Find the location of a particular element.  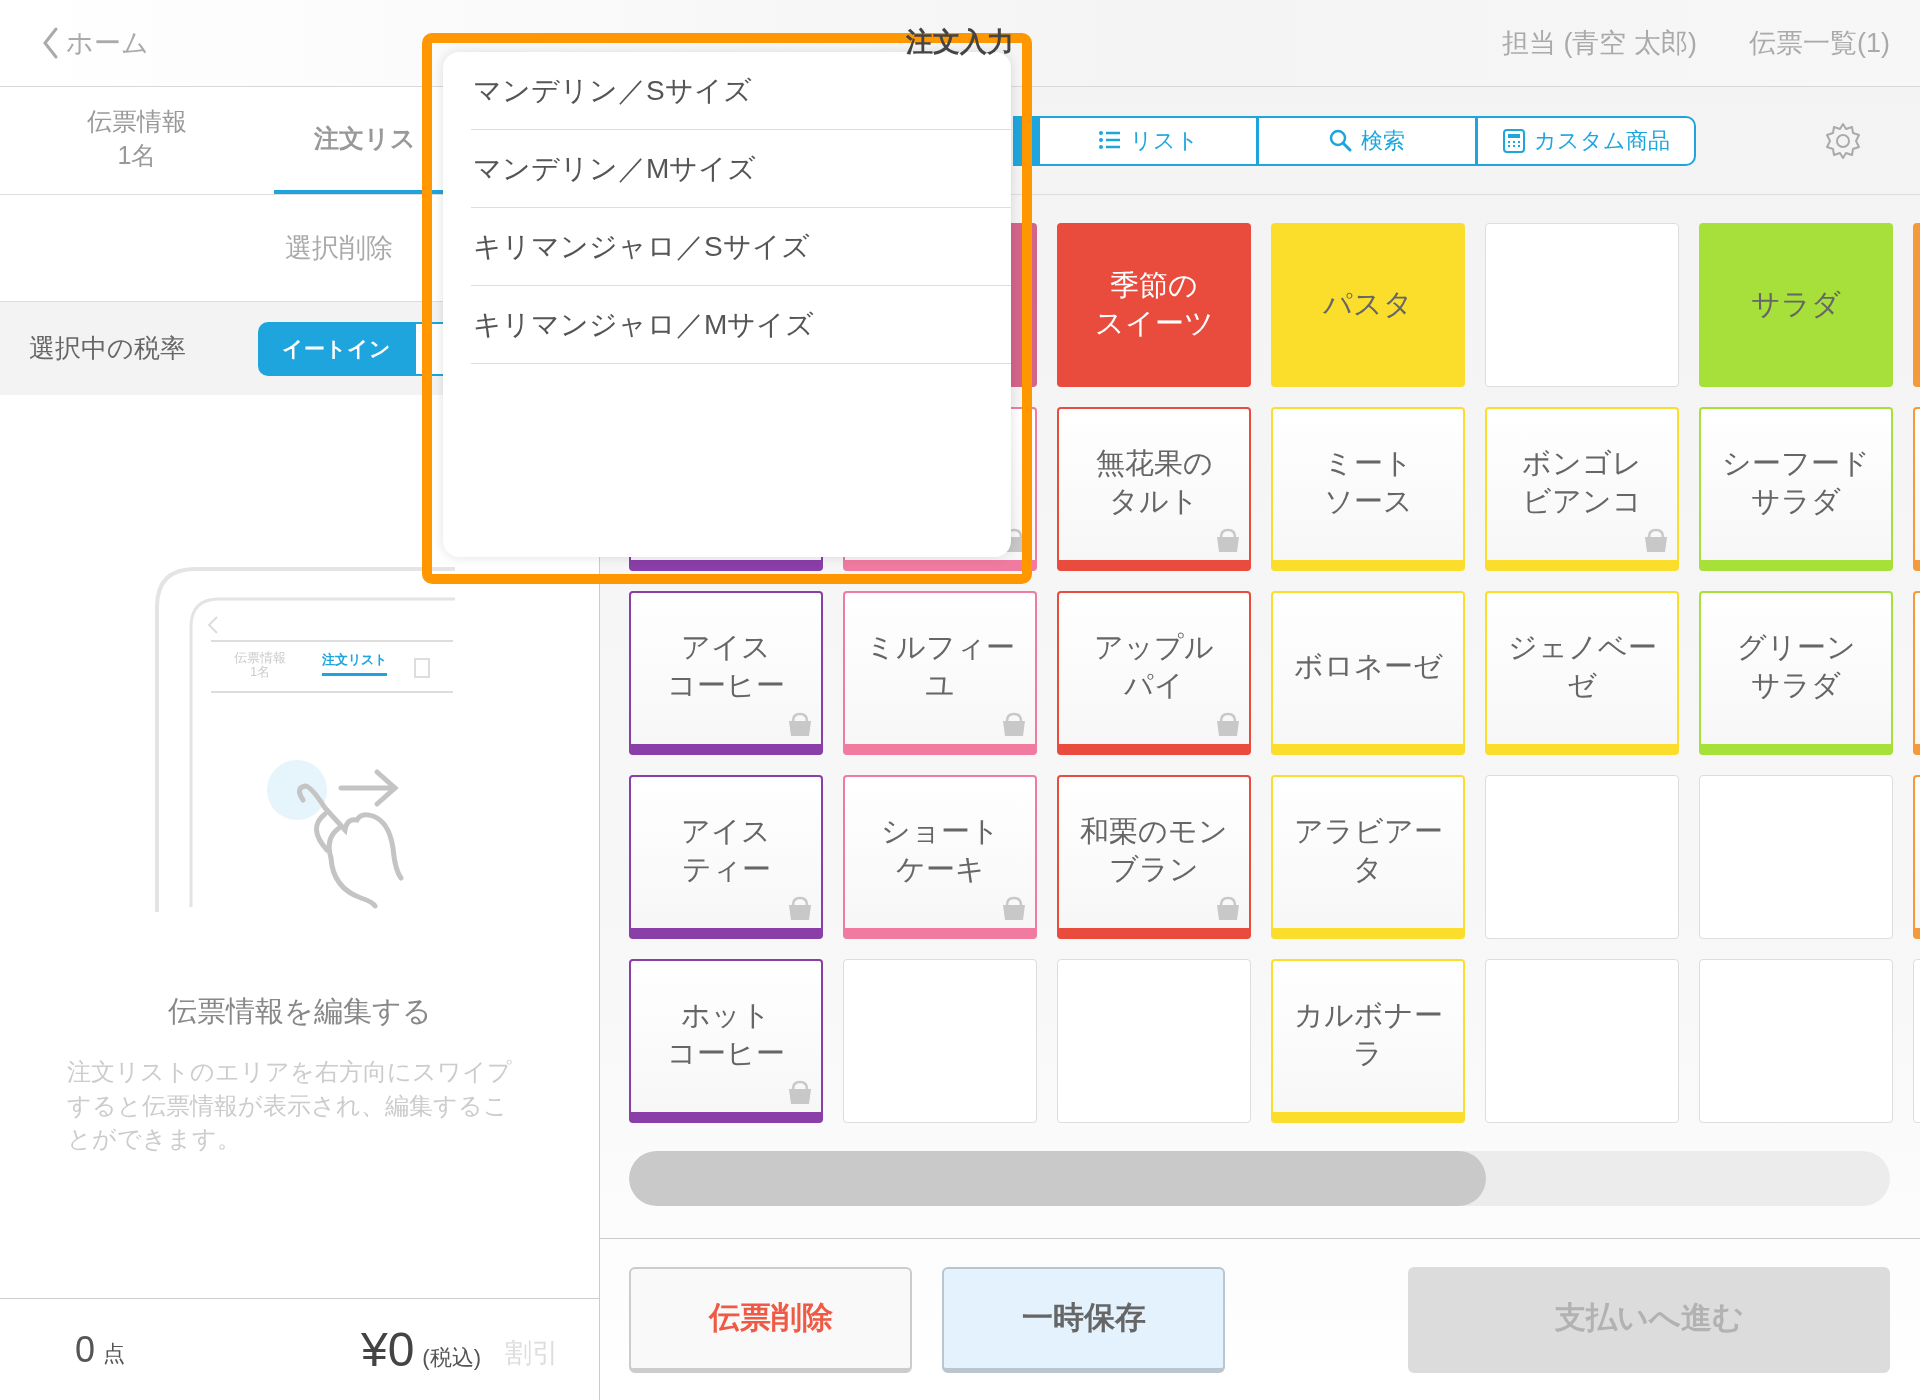

count-unit: 点 is located at coordinates (114, 1354).